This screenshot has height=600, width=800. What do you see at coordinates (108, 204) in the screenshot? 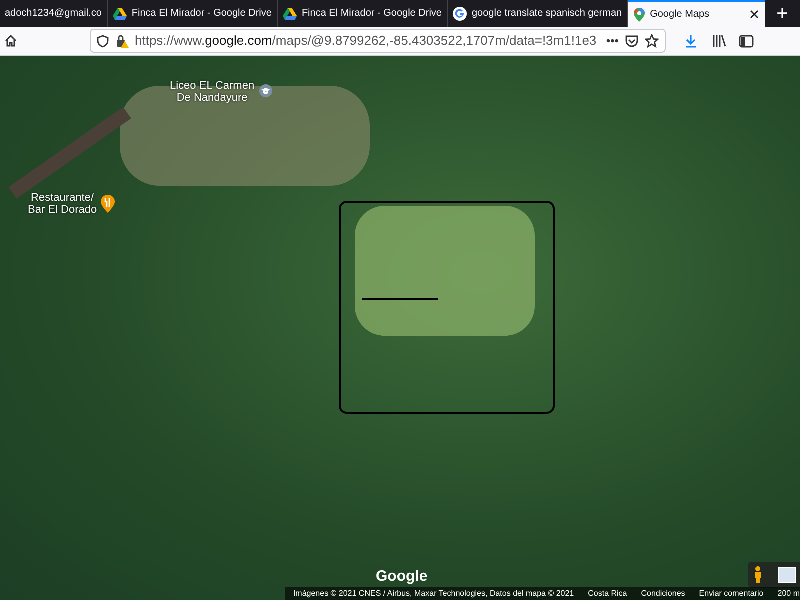
I see `restaurant-pin-icon` at bounding box center [108, 204].